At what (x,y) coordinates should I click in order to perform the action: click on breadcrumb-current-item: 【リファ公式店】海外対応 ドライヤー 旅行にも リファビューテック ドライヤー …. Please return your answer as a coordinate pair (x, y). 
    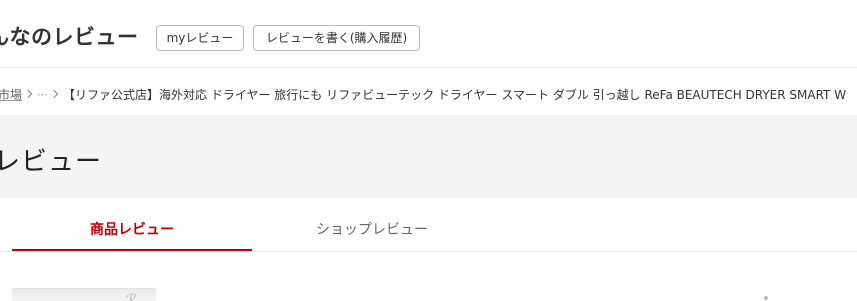
    Looking at the image, I should click on (455, 94).